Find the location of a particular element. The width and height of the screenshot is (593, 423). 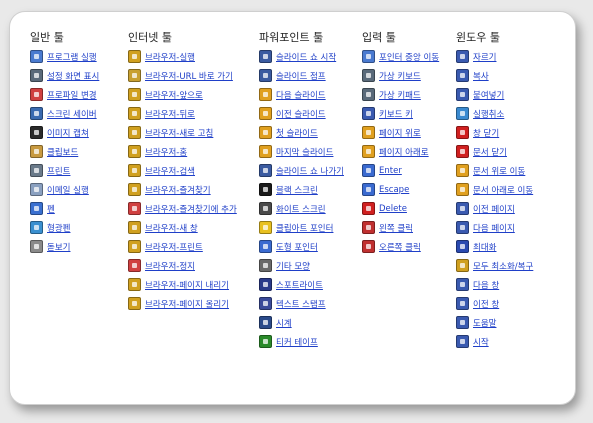

tool-item: 클립아트 포인터 is located at coordinates (301, 227).